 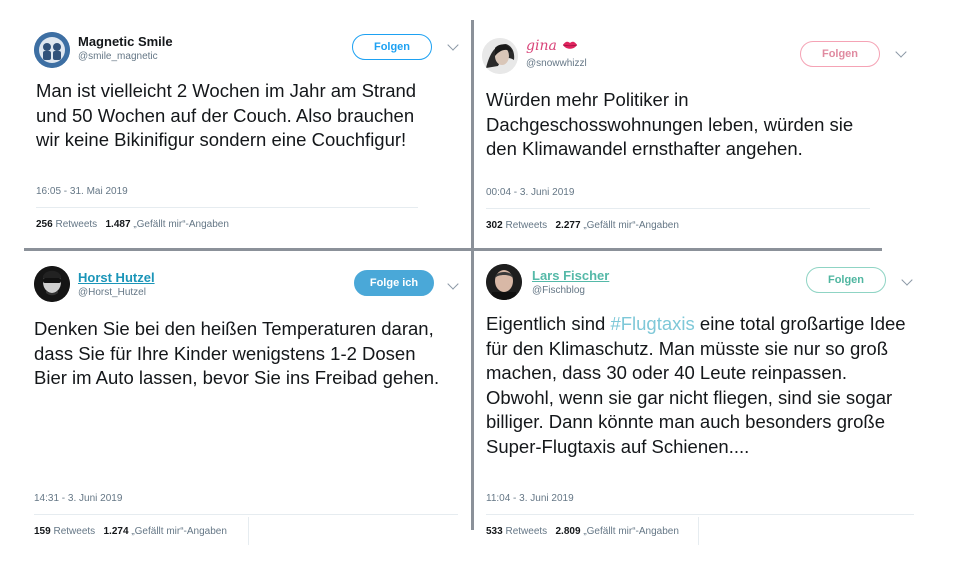 I want to click on tweet-timestamp: 16:05 - 31. Mai 2019, so click(x=82, y=191).